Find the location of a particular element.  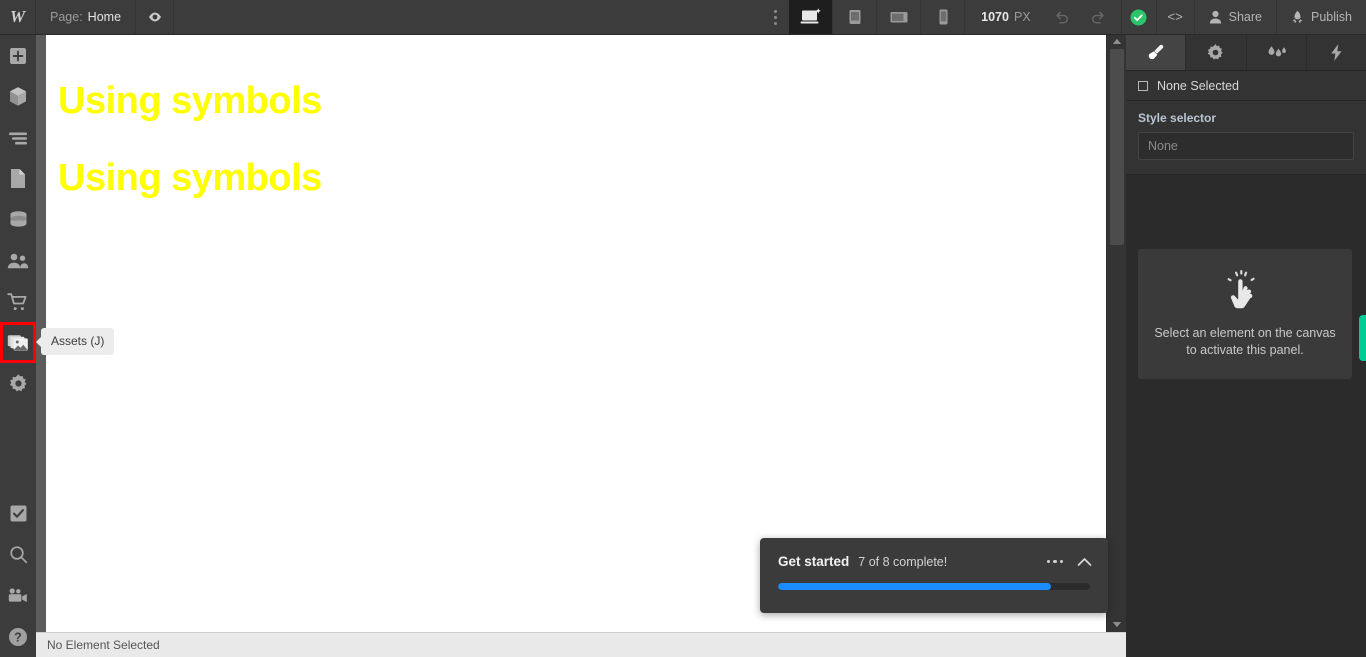

tablet-icon is located at coordinates (855, 17).